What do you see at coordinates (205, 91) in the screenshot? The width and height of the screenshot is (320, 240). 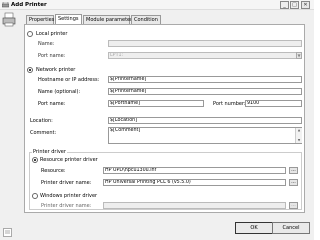 I see `network-name-field: $[Printername]` at bounding box center [205, 91].